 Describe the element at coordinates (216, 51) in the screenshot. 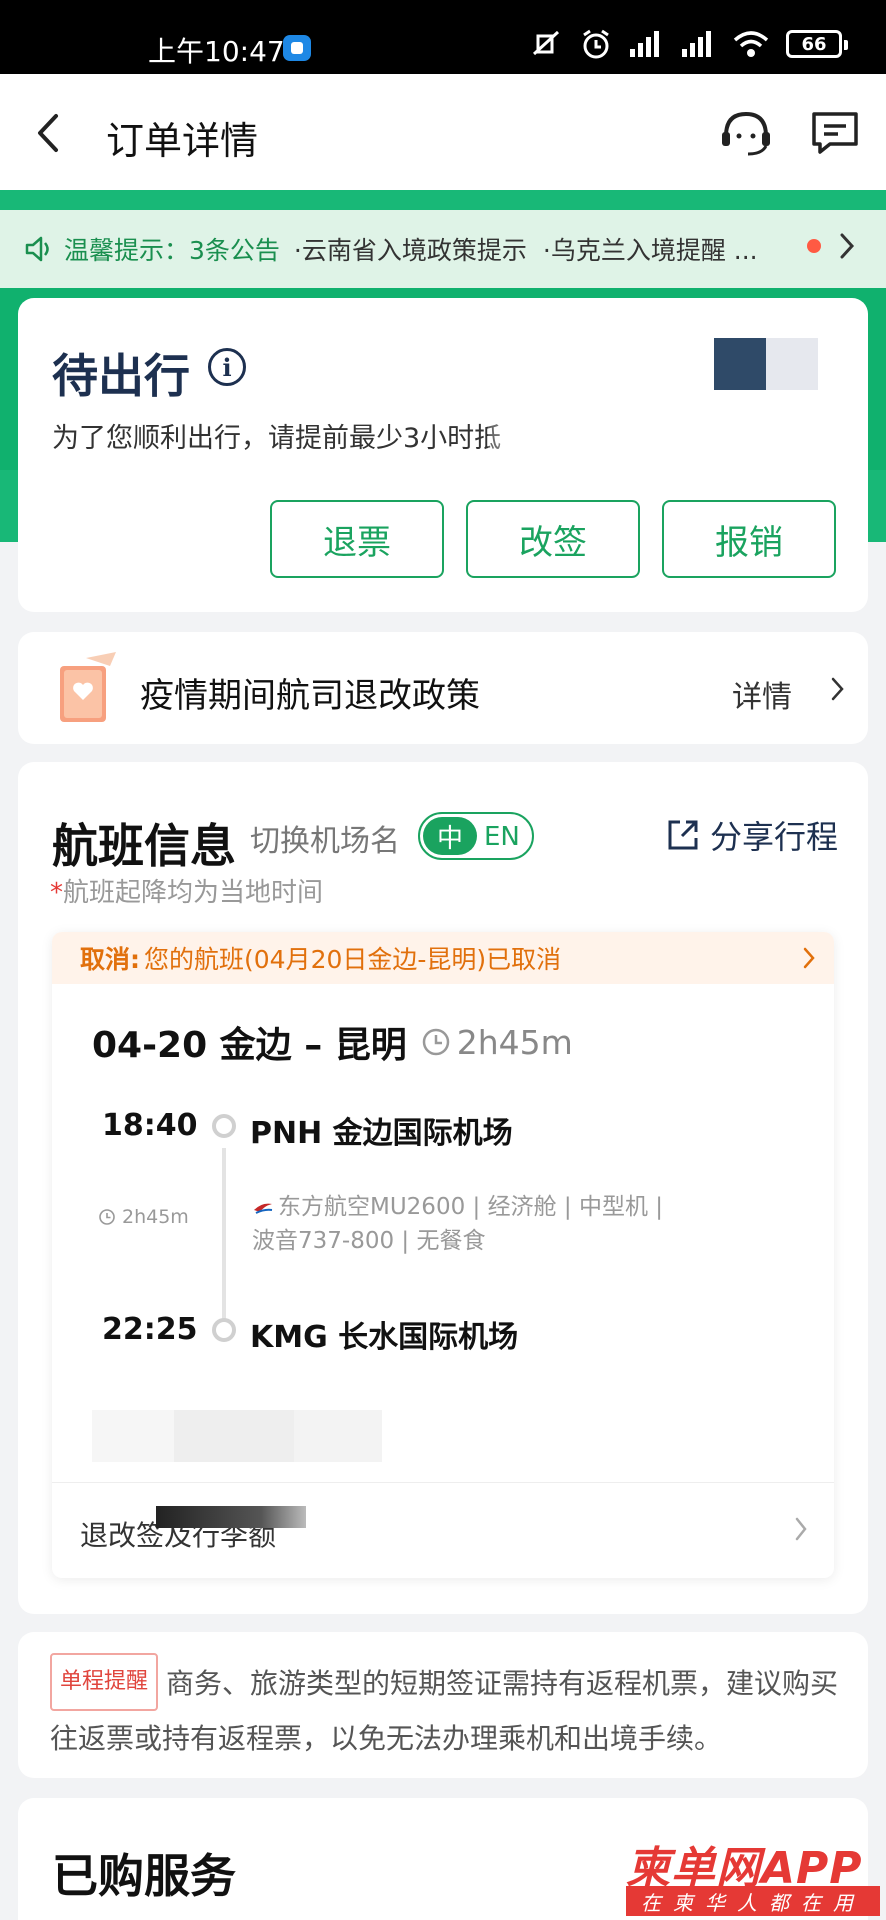

I see `status-time: 上午10:47` at that location.